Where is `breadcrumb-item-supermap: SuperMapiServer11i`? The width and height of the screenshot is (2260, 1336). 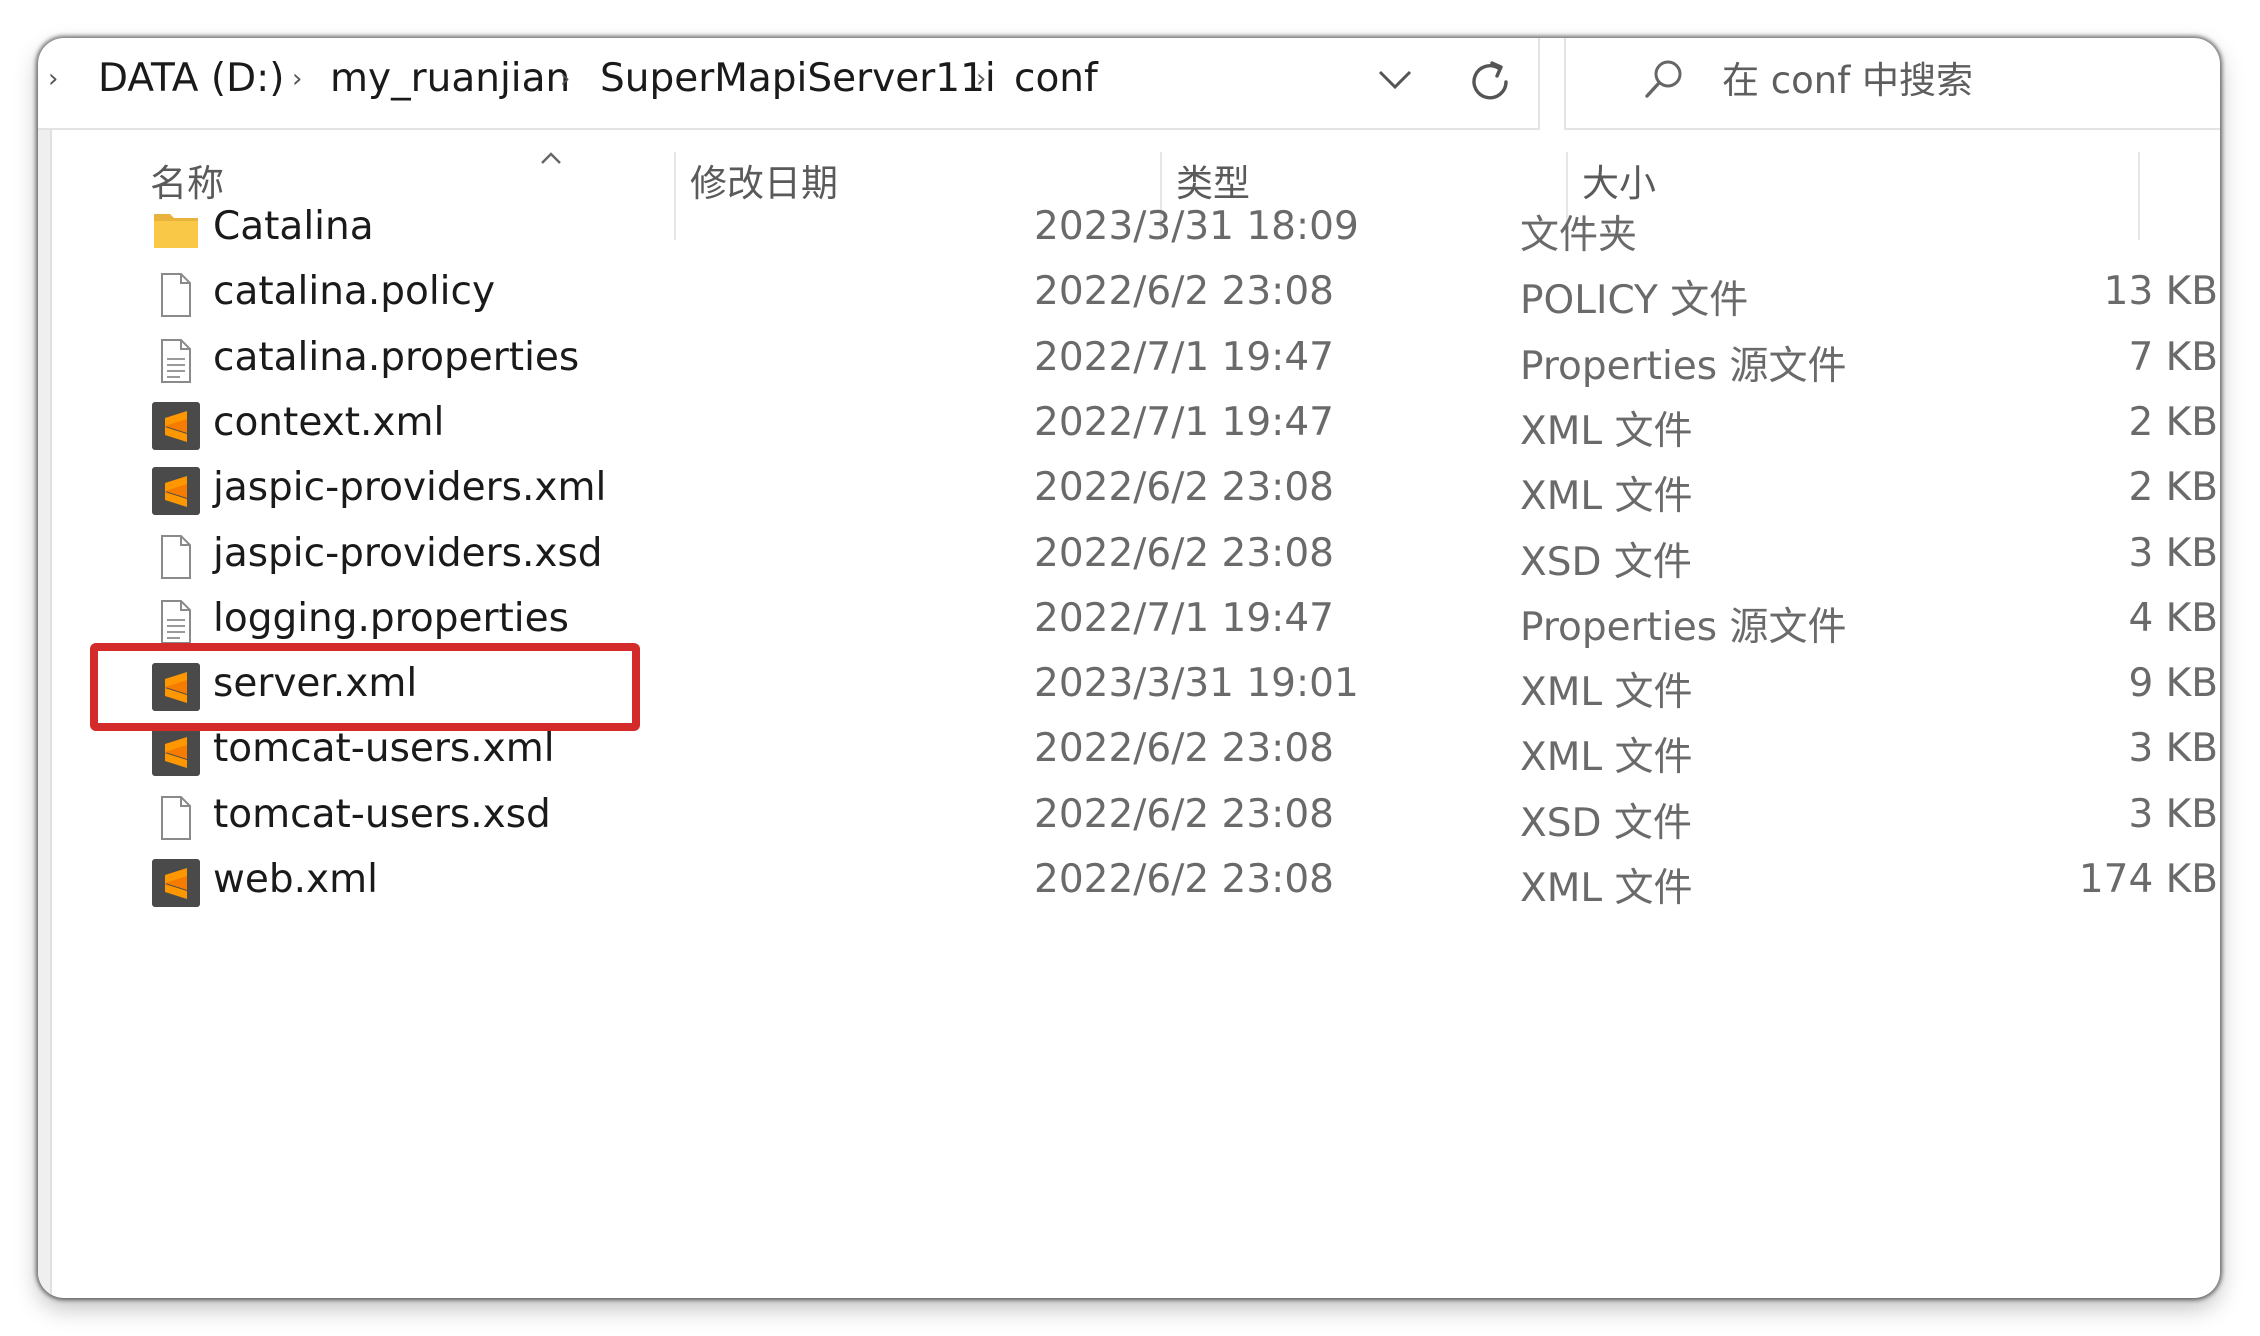
breadcrumb-item-supermap: SuperMapiServer11i is located at coordinates (798, 78).